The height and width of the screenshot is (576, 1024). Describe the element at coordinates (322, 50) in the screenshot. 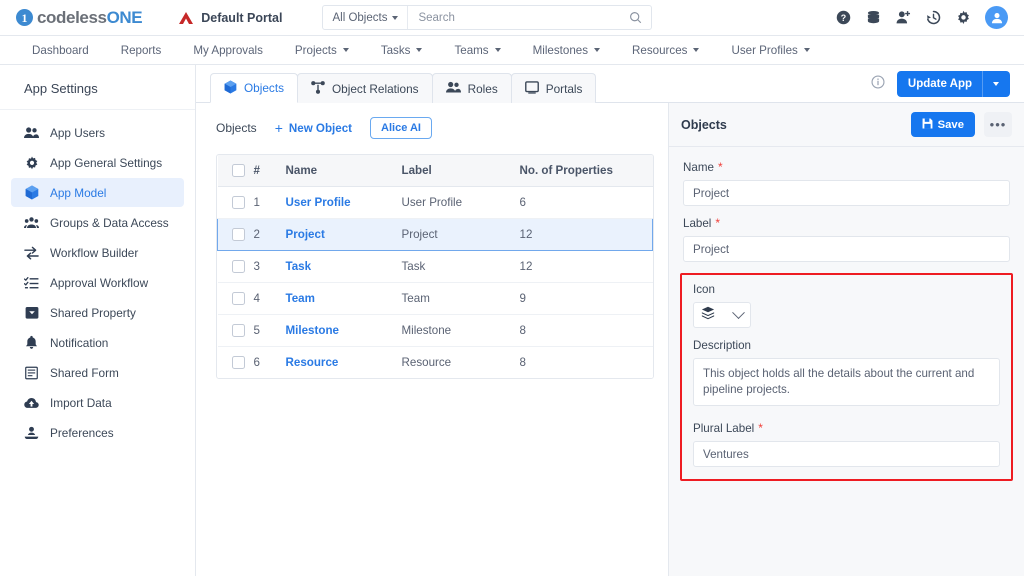

I see `nav-item-projects: Projects` at that location.